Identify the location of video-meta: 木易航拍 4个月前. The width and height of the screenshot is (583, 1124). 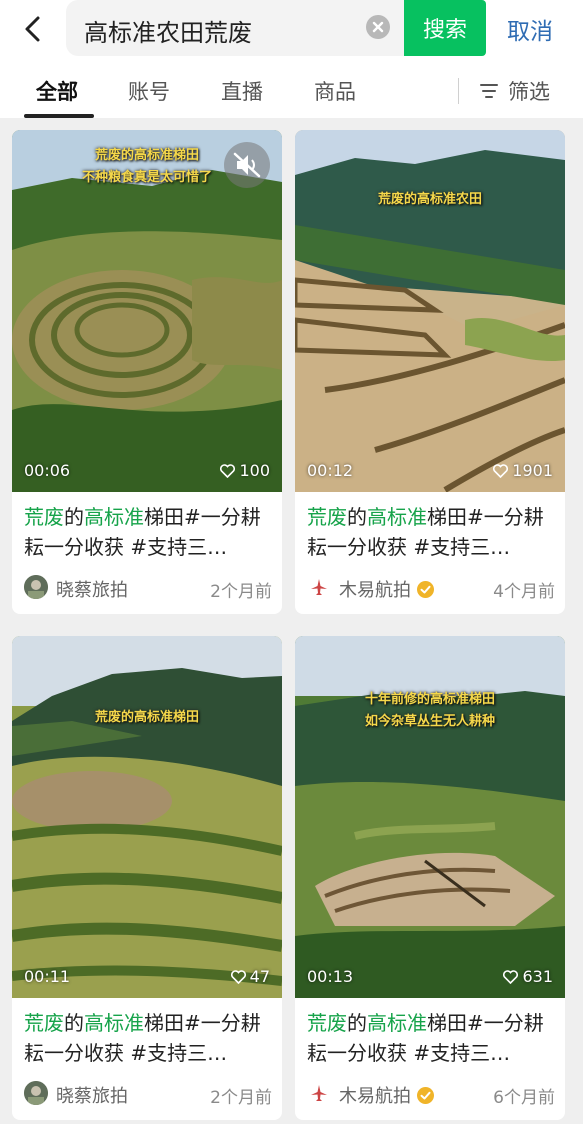
(431, 587).